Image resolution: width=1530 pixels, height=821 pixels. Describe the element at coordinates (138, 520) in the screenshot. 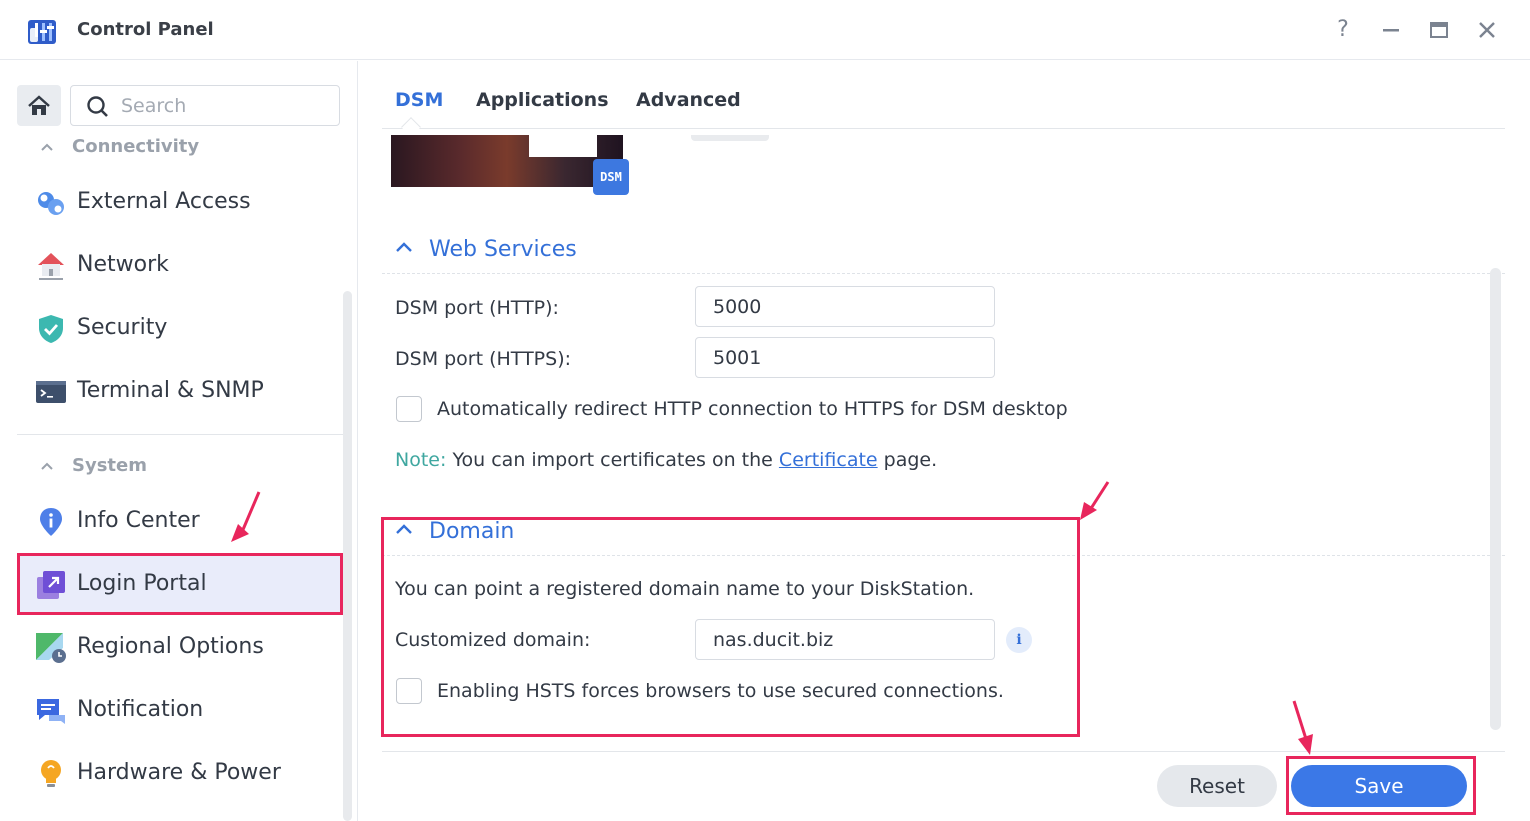

I see `sidebar-item-label: Info Center` at that location.